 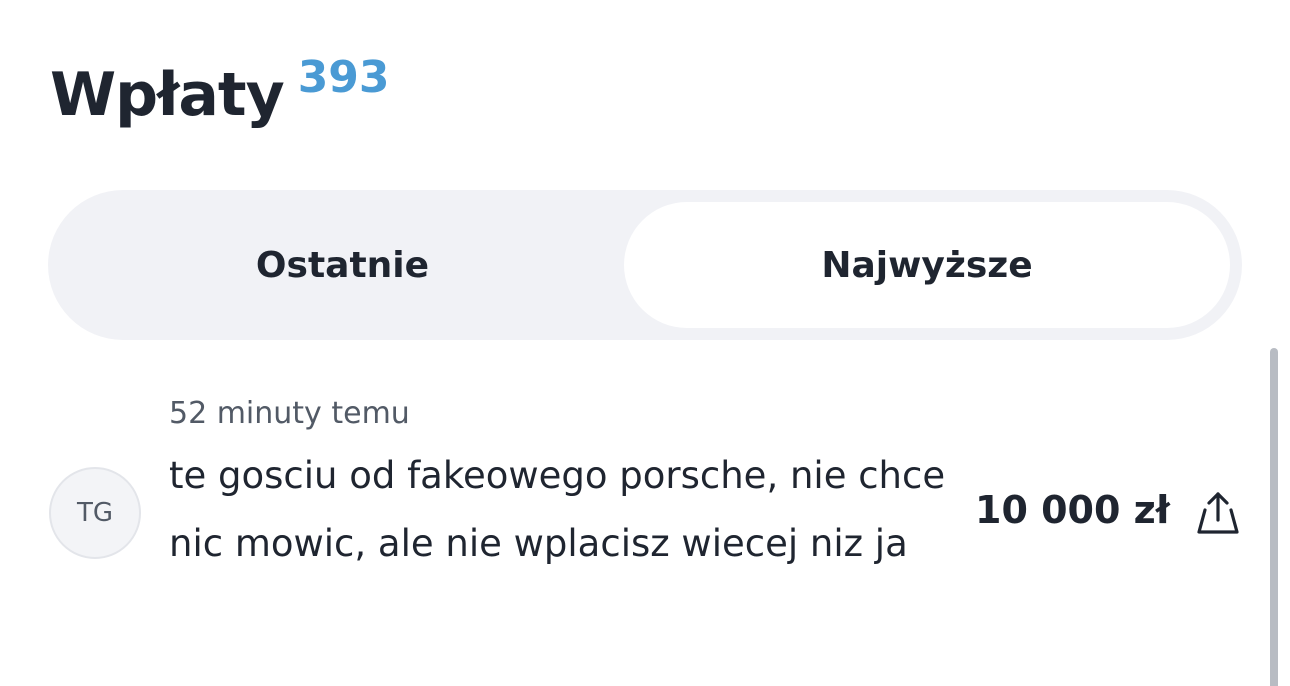 I want to click on tab-highest: Najwyższe, so click(x=927, y=265).